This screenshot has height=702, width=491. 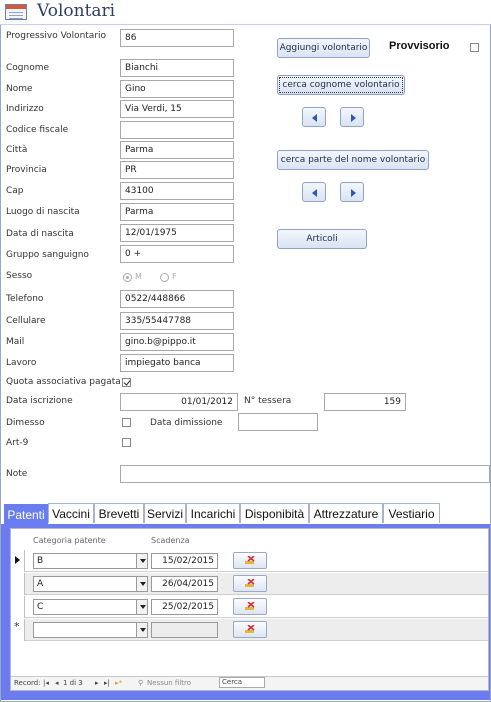 I want to click on label-lavoro: Lavoro, so click(x=21, y=363).